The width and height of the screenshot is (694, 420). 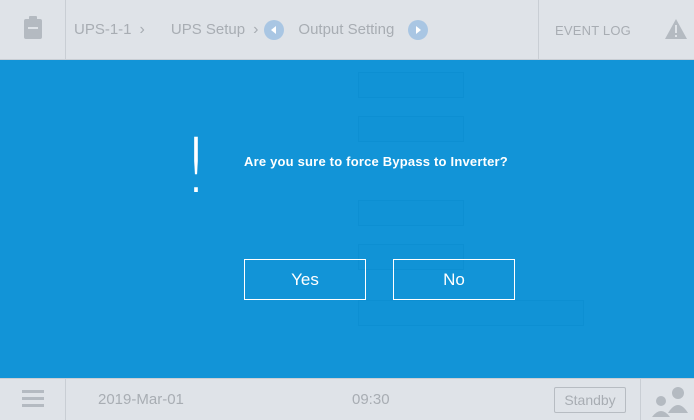 What do you see at coordinates (676, 30) in the screenshot?
I see `warning-icon` at bounding box center [676, 30].